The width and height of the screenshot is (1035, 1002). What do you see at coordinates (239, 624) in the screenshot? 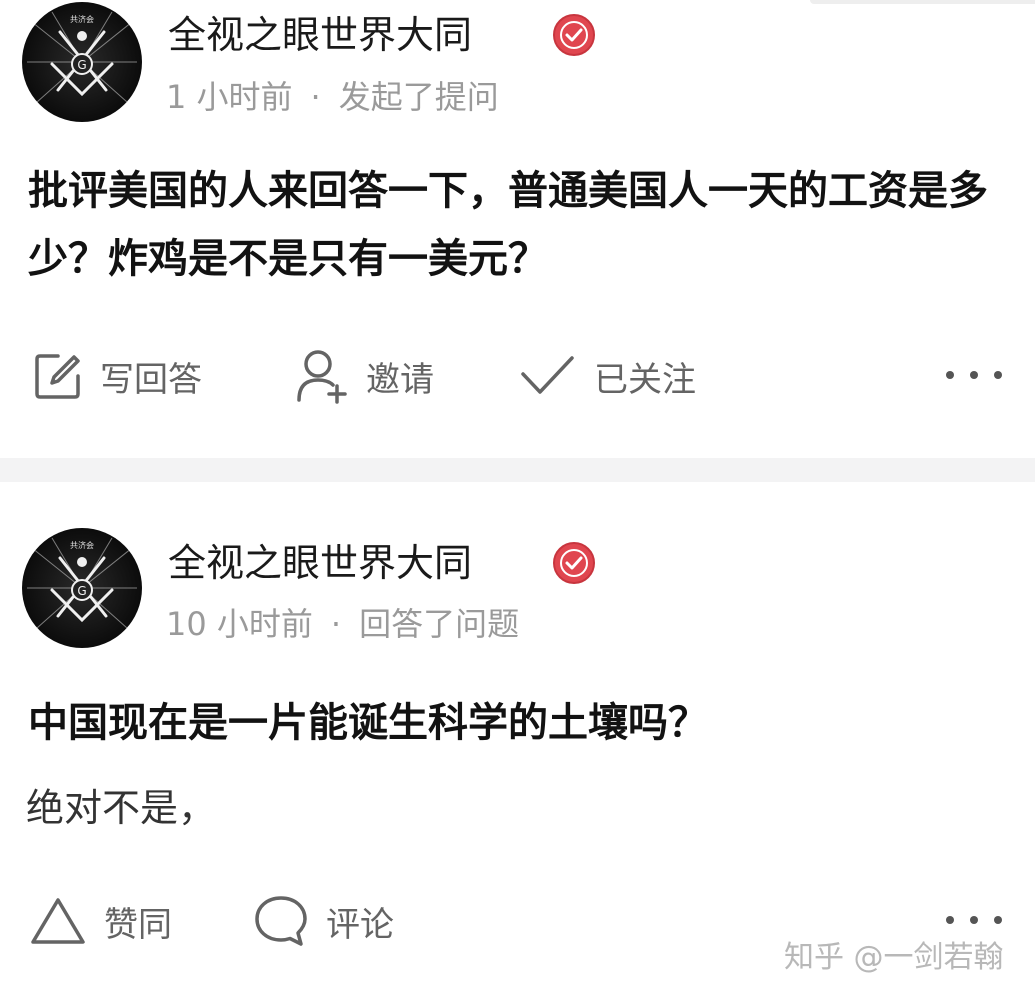
I see `post-time: 10 小时前` at bounding box center [239, 624].